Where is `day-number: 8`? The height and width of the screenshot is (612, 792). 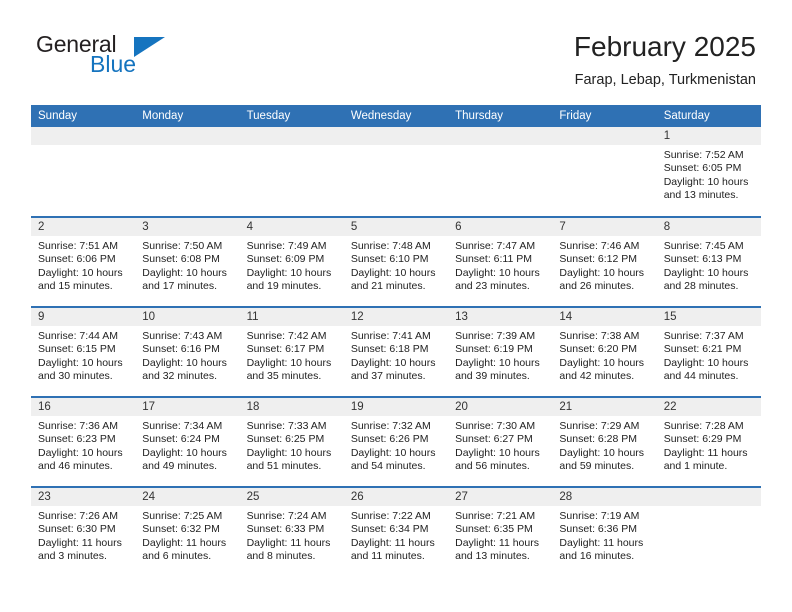 day-number: 8 is located at coordinates (708, 227).